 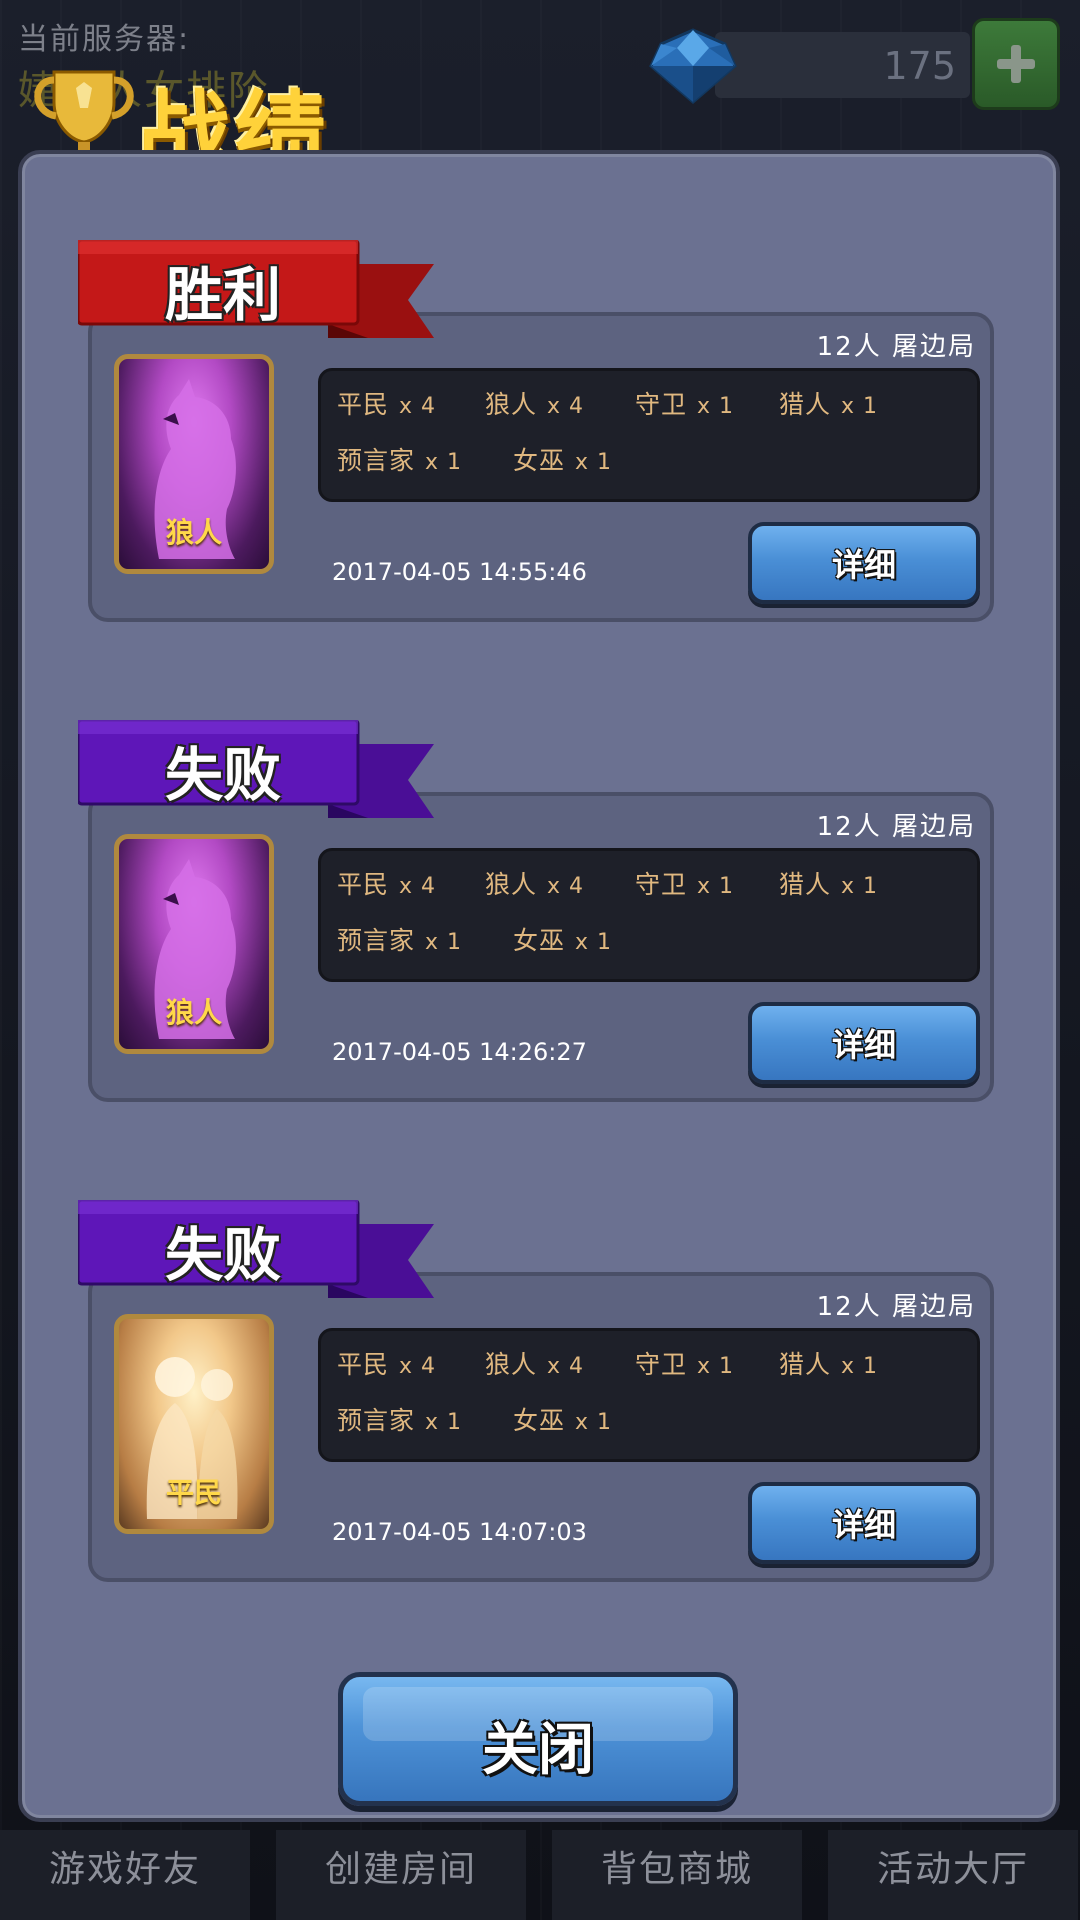 What do you see at coordinates (677, 1875) in the screenshot?
I see `nav-shop: 背包商城` at bounding box center [677, 1875].